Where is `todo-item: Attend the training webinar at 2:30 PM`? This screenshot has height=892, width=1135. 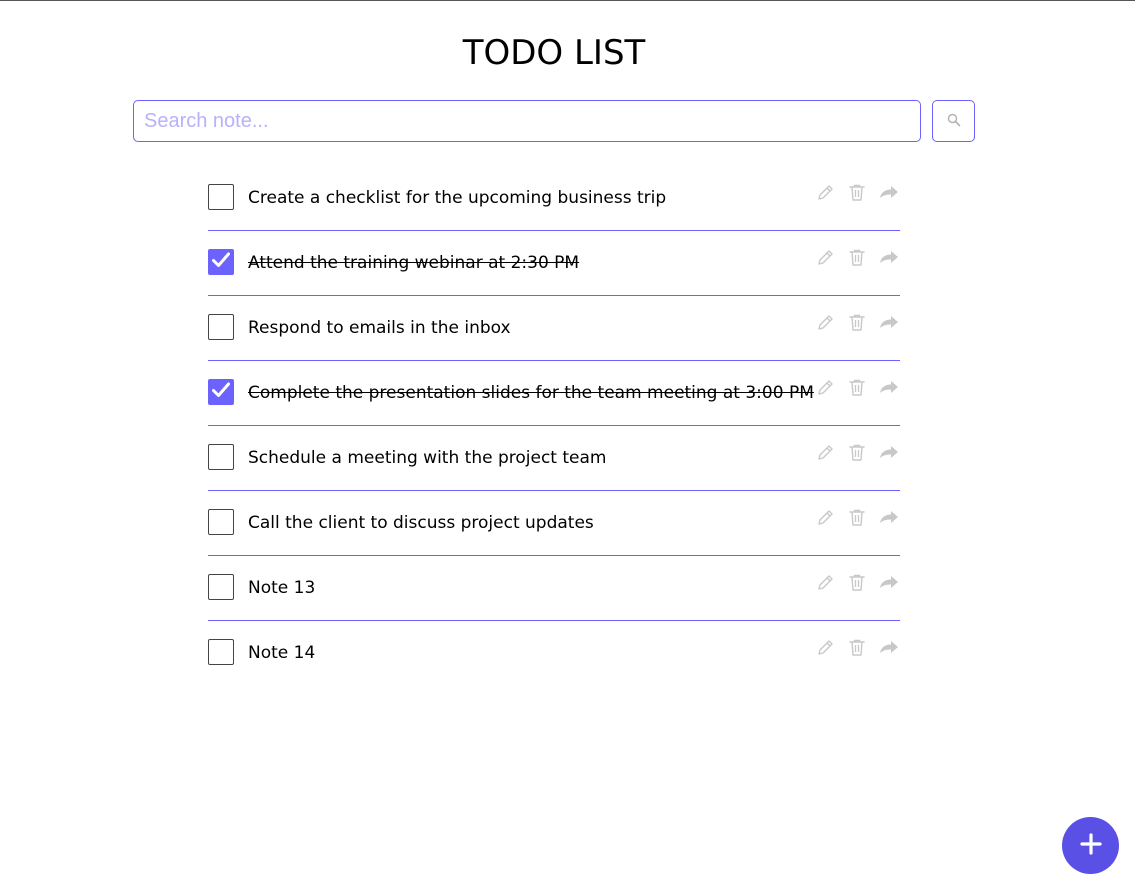
todo-item: Attend the training webinar at 2:30 PM is located at coordinates (554, 263).